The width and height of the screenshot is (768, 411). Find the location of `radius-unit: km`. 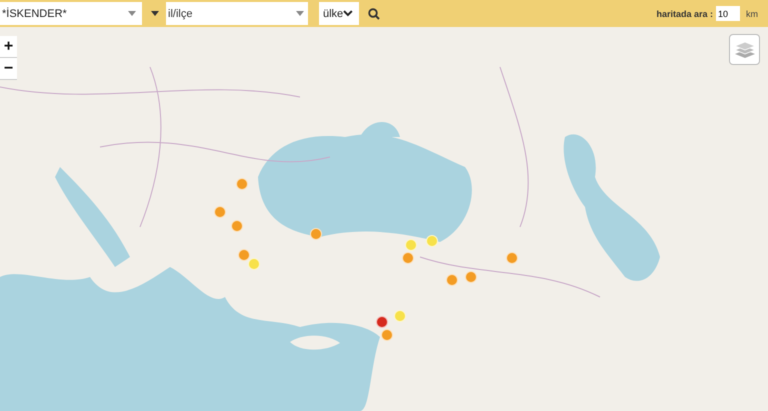

radius-unit: km is located at coordinates (752, 13).